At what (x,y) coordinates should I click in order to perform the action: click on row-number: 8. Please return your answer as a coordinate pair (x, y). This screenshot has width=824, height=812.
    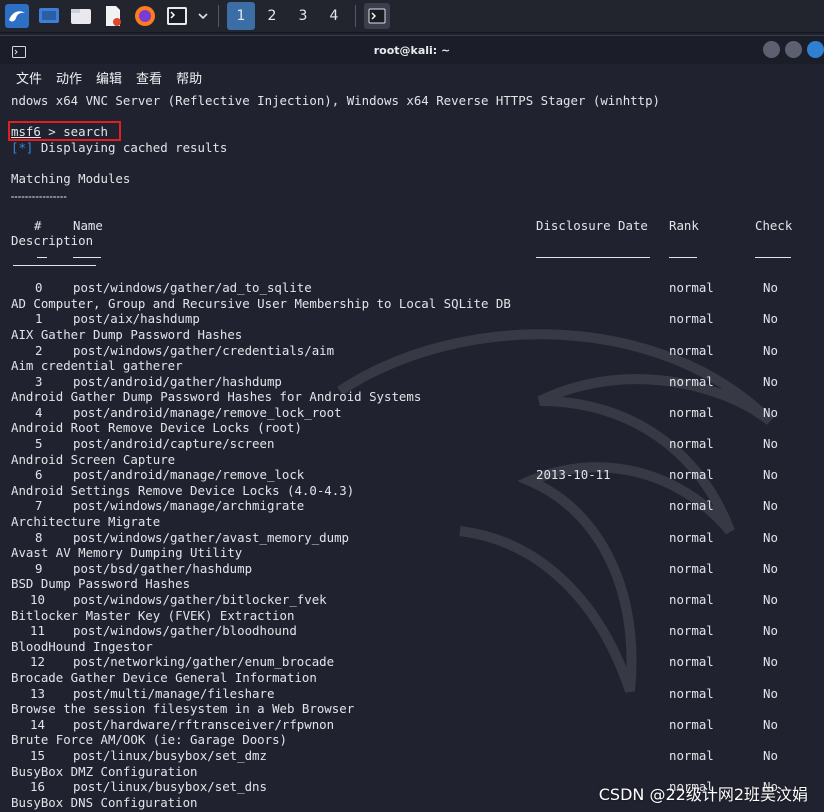
    Looking at the image, I should click on (39, 537).